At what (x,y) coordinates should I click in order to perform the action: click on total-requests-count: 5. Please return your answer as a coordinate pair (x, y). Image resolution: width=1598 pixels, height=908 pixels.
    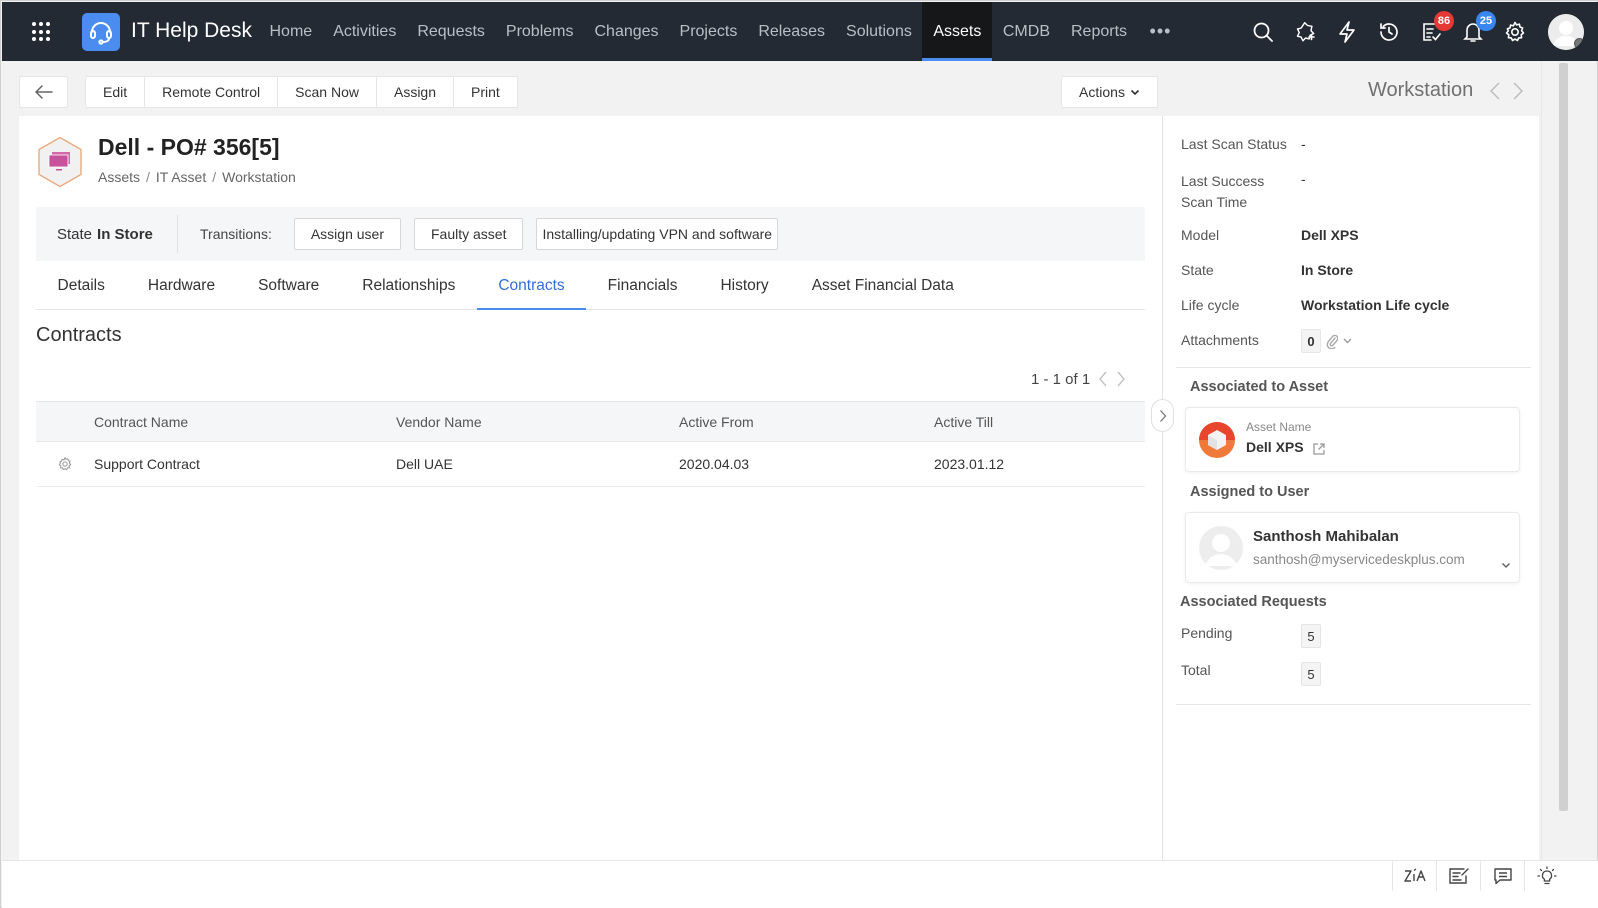
    Looking at the image, I should click on (1311, 674).